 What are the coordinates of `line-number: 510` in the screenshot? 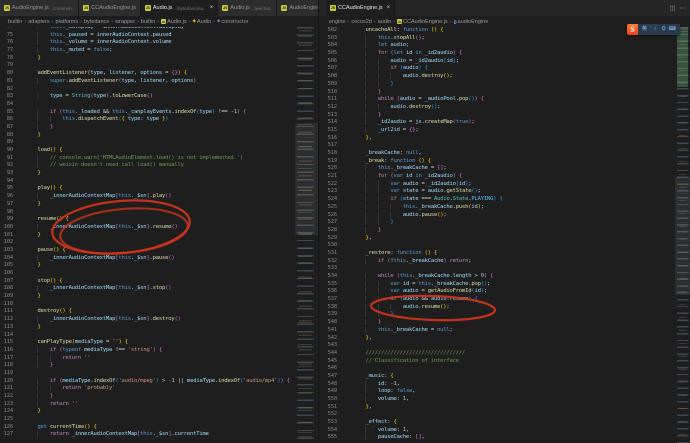 It's located at (332, 93).